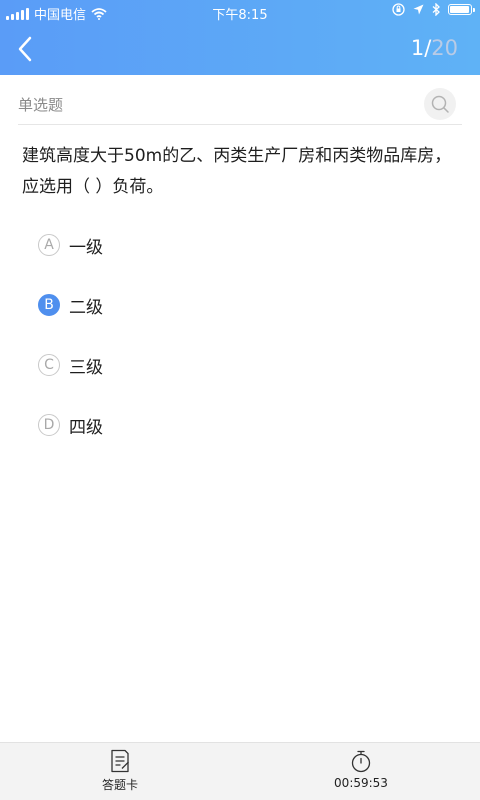 The height and width of the screenshot is (800, 480). I want to click on option-text: 四级, so click(86, 427).